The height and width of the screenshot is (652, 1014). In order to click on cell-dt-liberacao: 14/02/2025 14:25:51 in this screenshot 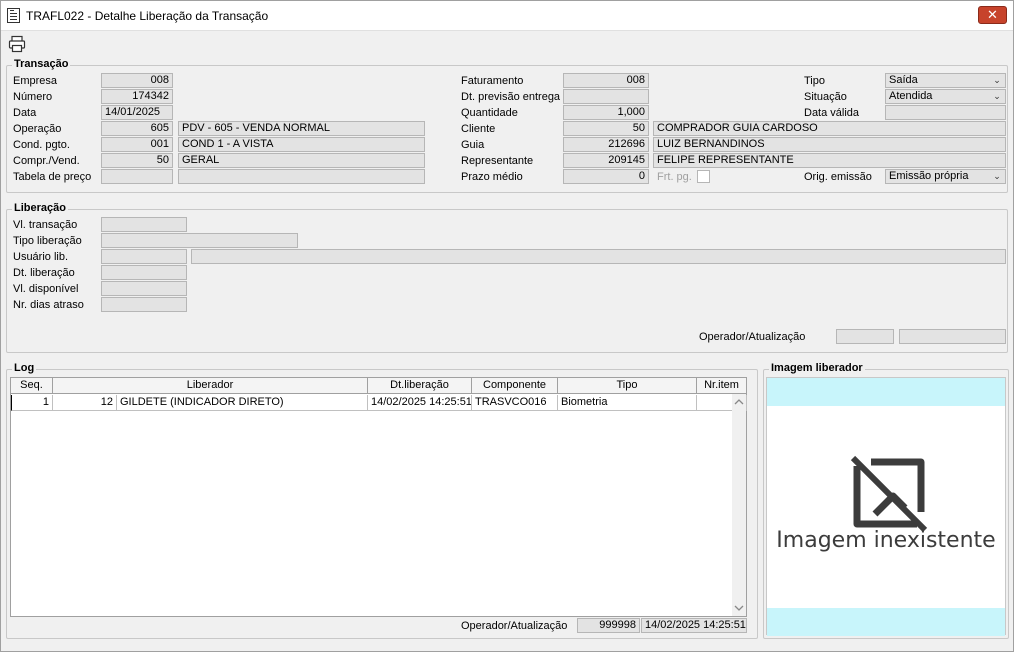, I will do `click(420, 403)`.